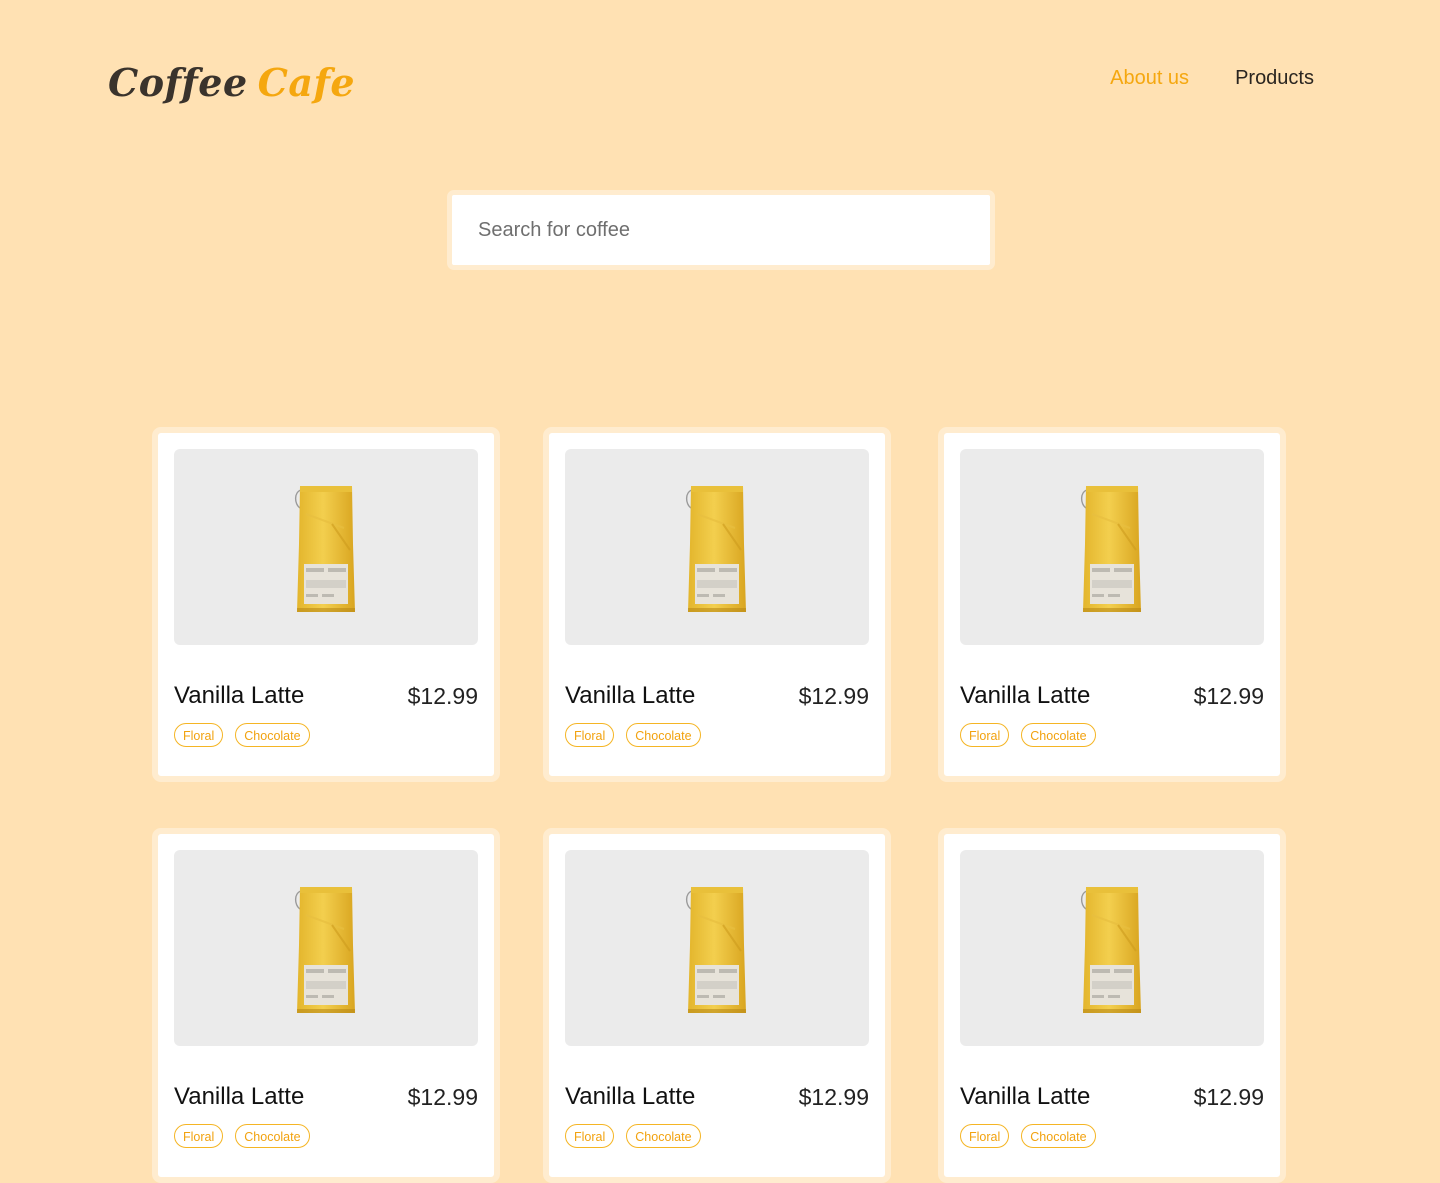 This screenshot has width=1440, height=1183. Describe the element at coordinates (1149, 78) in the screenshot. I see `nav-about-us: About us` at that location.